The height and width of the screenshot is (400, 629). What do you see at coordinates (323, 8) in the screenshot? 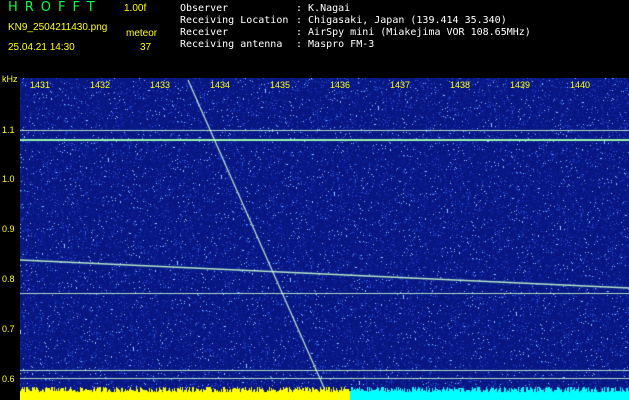
I see `observer-value: : K.Nagai` at bounding box center [323, 8].